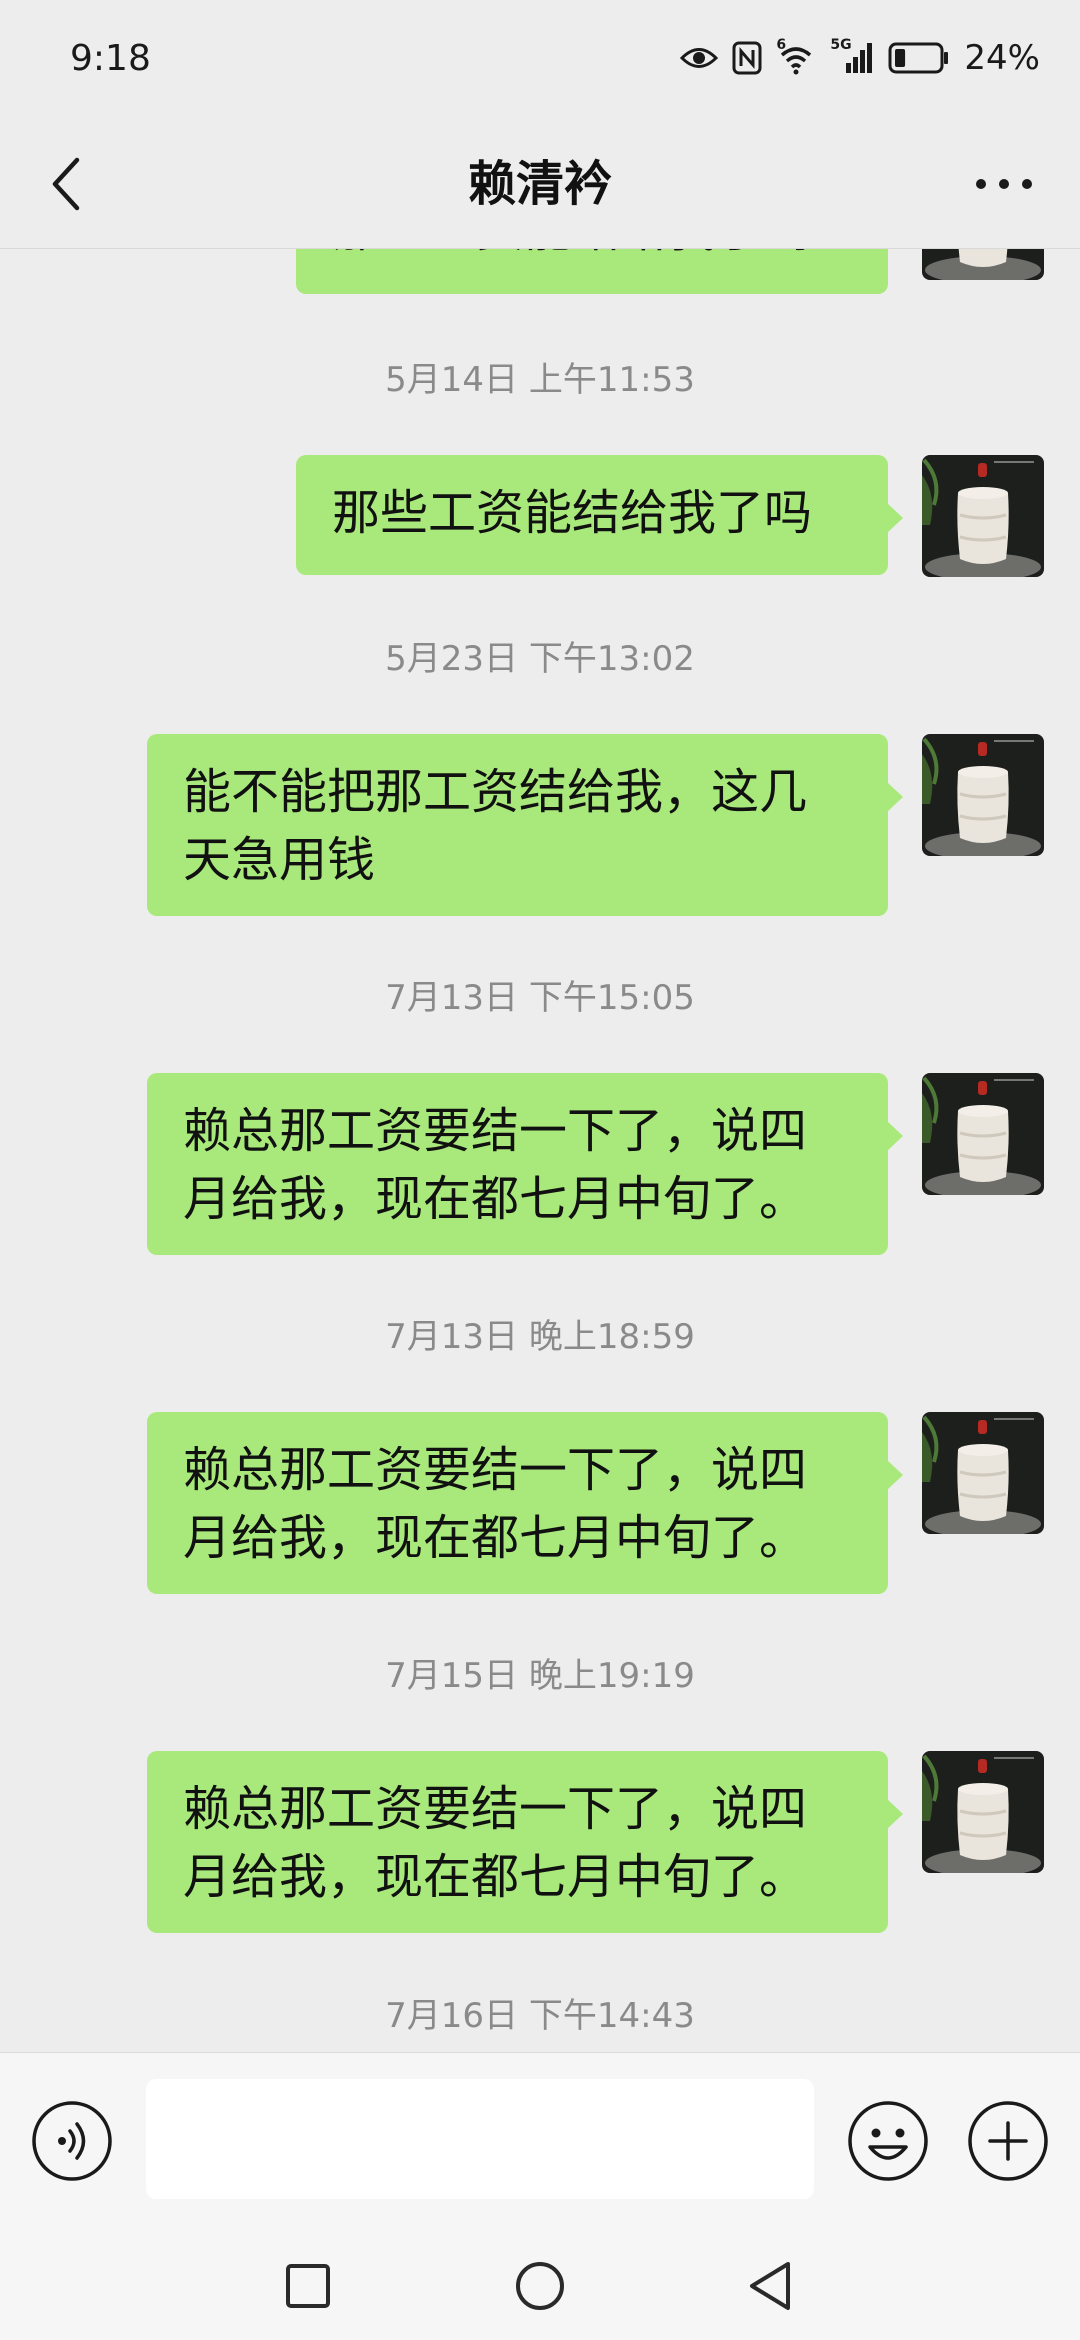  I want to click on message-timestamp: 7月13日 下午15:05, so click(540, 998).